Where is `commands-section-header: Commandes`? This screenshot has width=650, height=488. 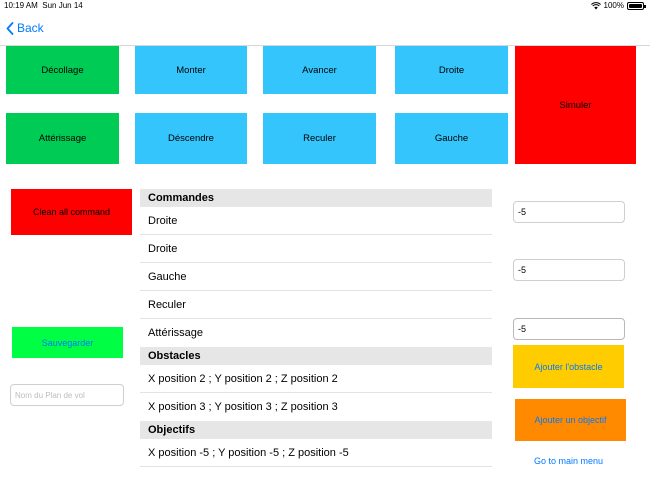 commands-section-header: Commandes is located at coordinates (316, 198).